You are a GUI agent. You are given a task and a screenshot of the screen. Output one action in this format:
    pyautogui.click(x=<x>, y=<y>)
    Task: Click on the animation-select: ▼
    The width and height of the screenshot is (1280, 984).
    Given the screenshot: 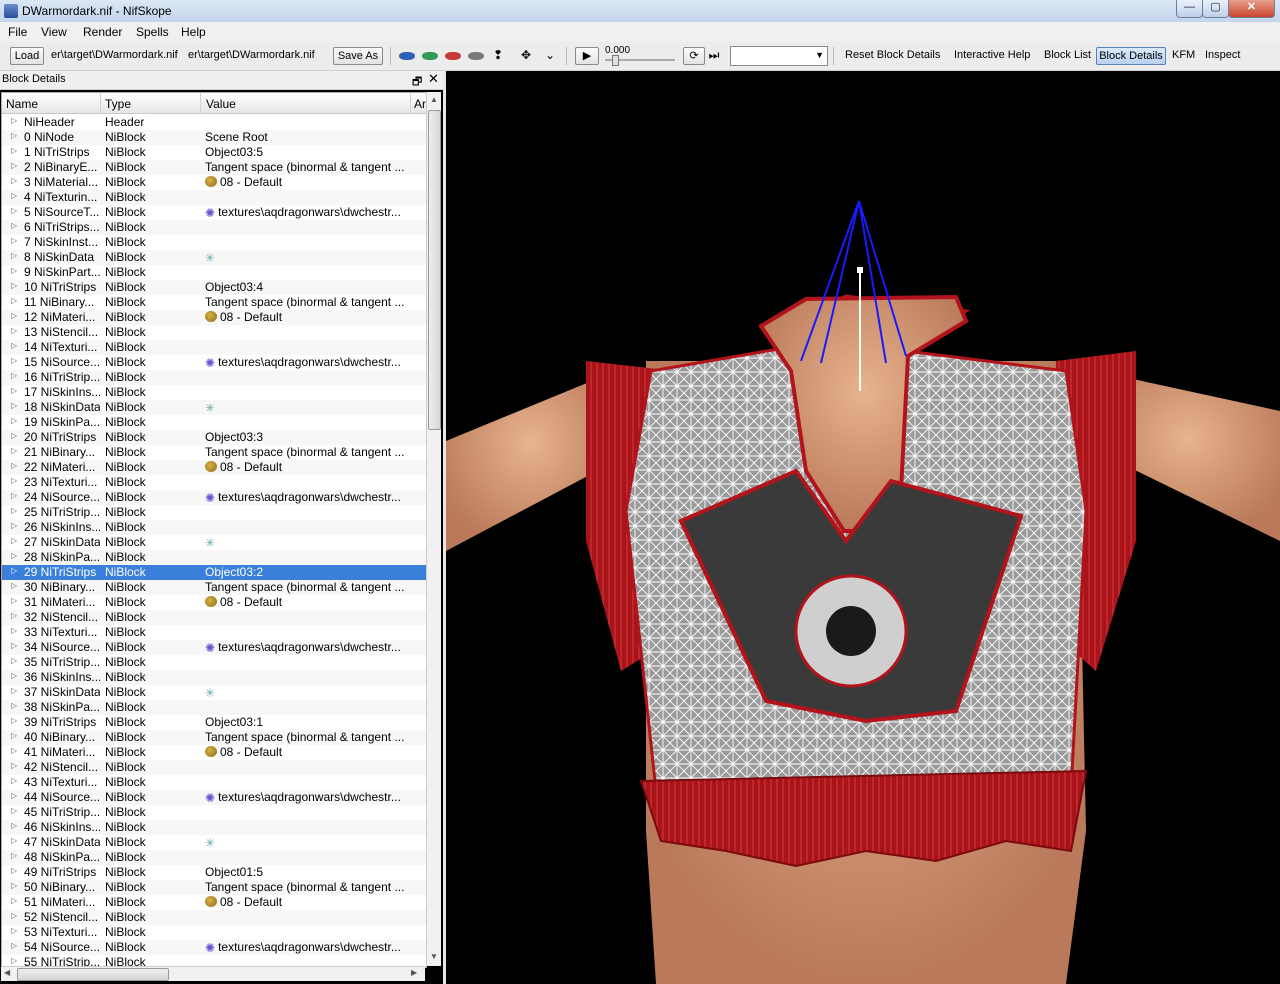 What is the action you would take?
    pyautogui.click(x=779, y=56)
    